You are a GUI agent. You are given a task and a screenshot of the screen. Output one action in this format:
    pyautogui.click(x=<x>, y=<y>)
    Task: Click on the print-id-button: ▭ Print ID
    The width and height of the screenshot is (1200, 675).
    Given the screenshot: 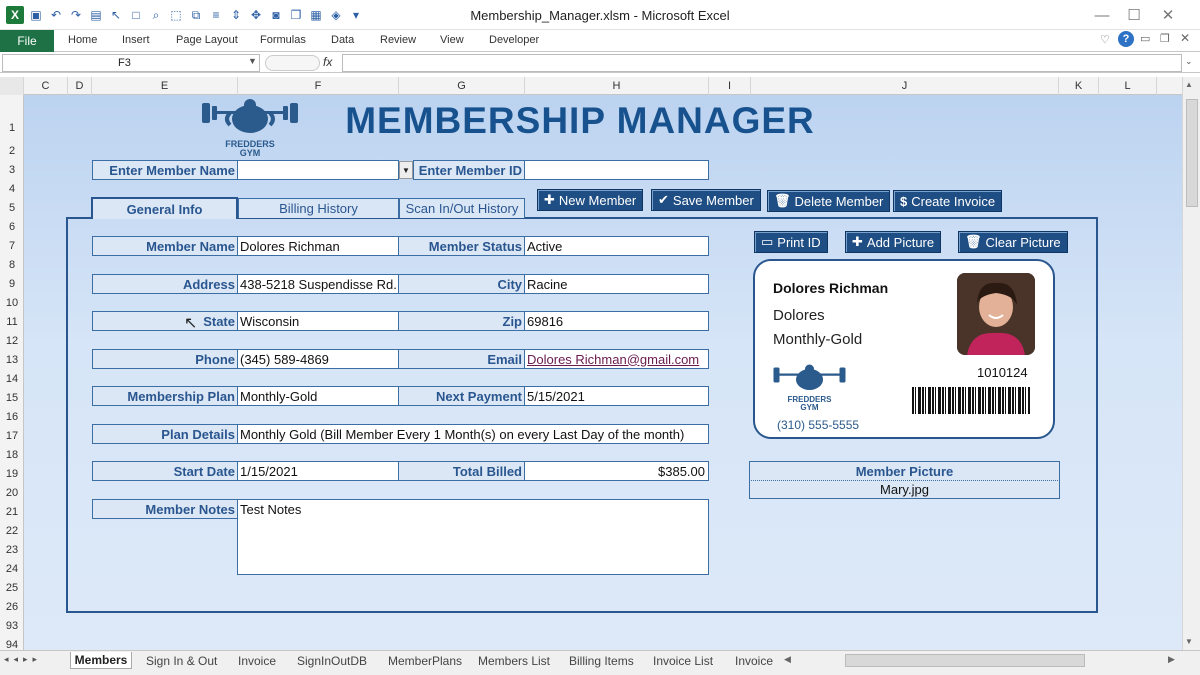 What is the action you would take?
    pyautogui.click(x=791, y=242)
    